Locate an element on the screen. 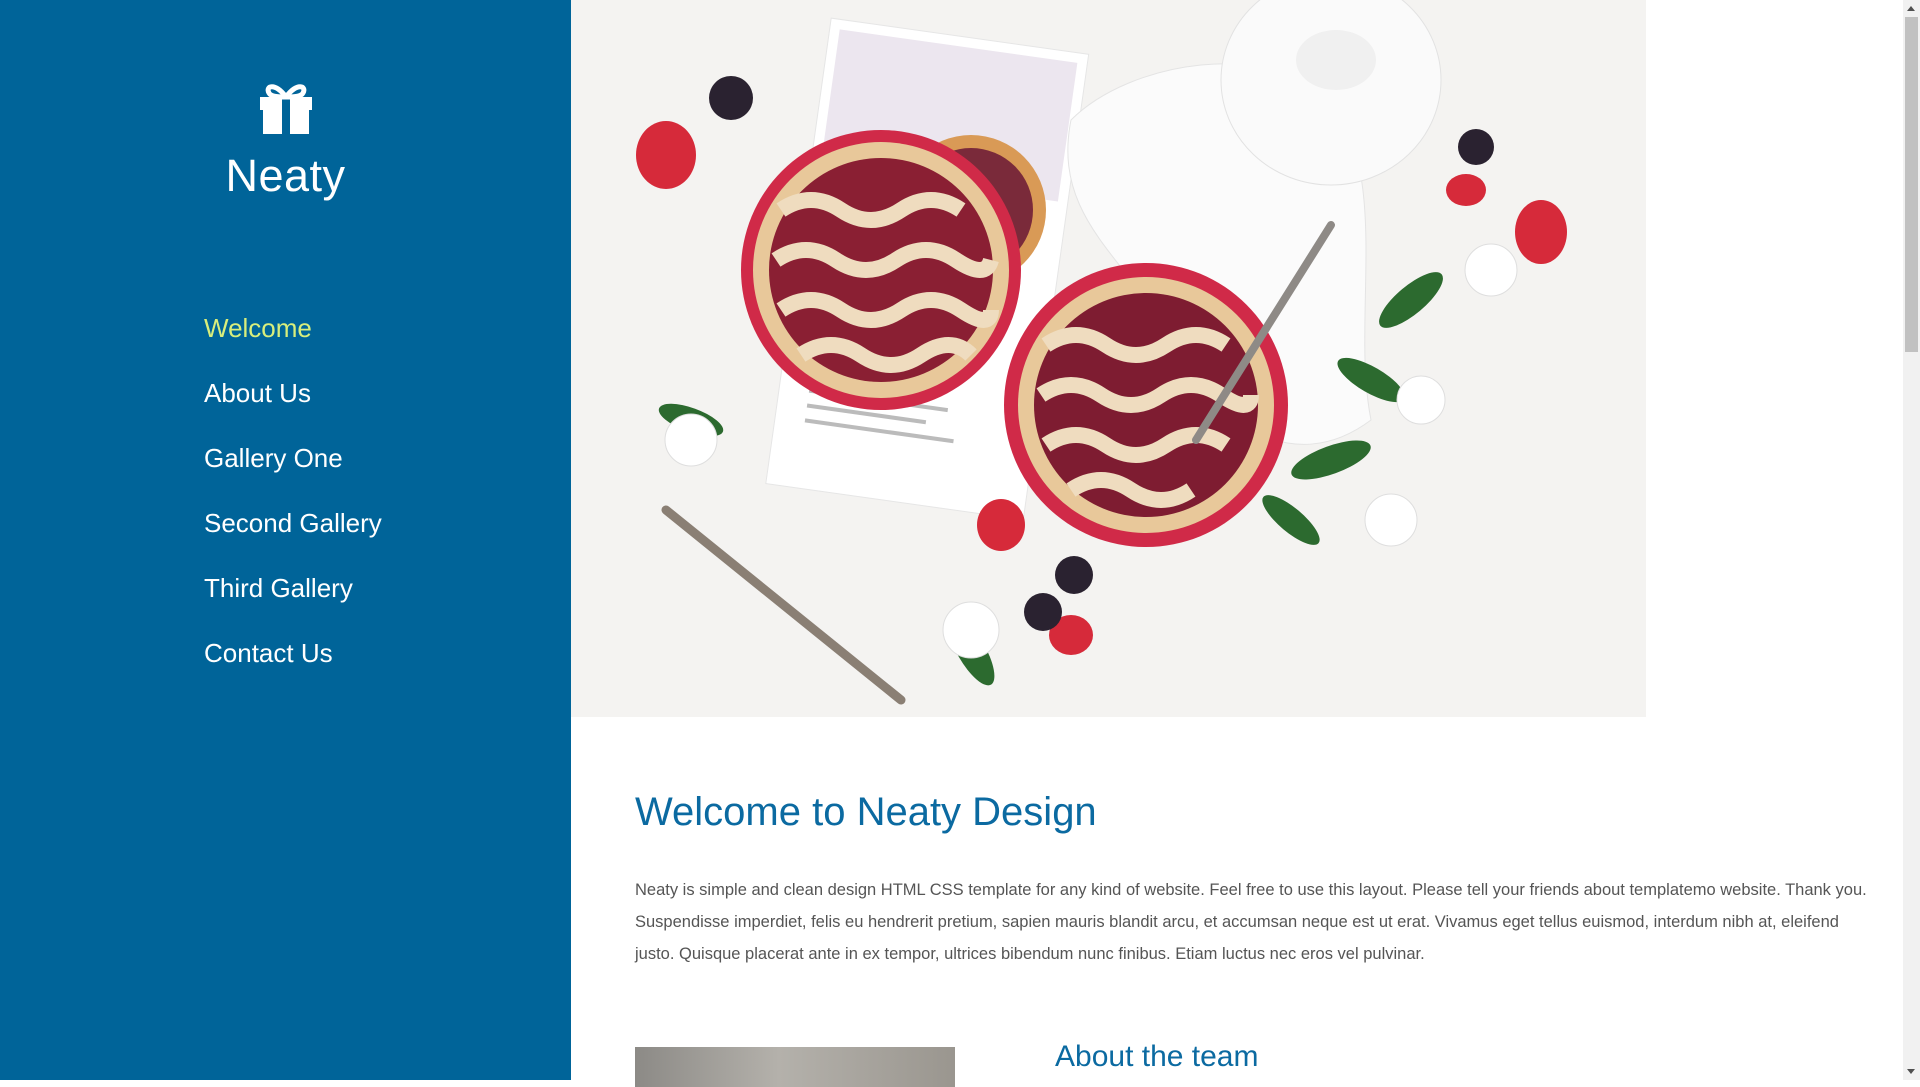 The width and height of the screenshot is (1920, 1087). brand-name: Neaty is located at coordinates (285, 175).